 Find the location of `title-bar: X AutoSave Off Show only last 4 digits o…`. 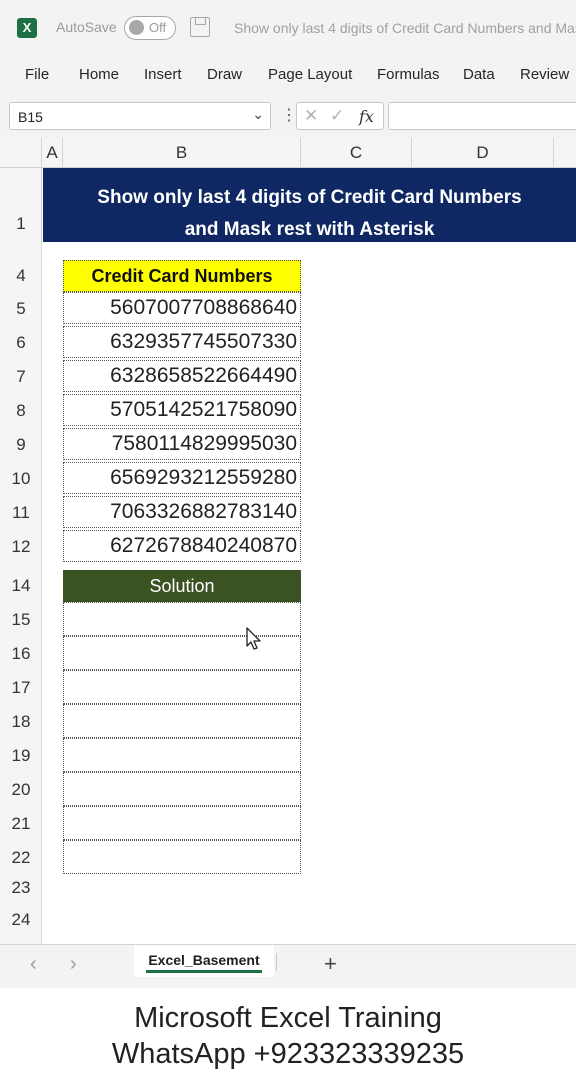

title-bar: X AutoSave Off Show only last 4 digits o… is located at coordinates (288, 28).